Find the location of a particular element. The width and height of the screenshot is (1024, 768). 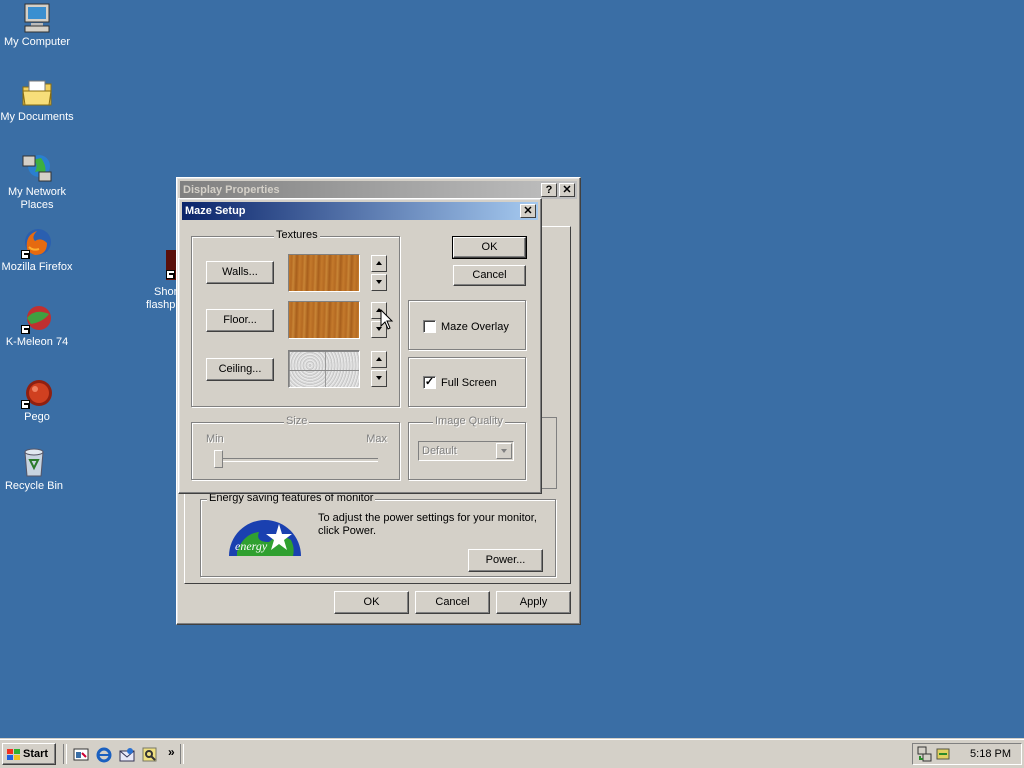

dropdown-button is located at coordinates (504, 451).